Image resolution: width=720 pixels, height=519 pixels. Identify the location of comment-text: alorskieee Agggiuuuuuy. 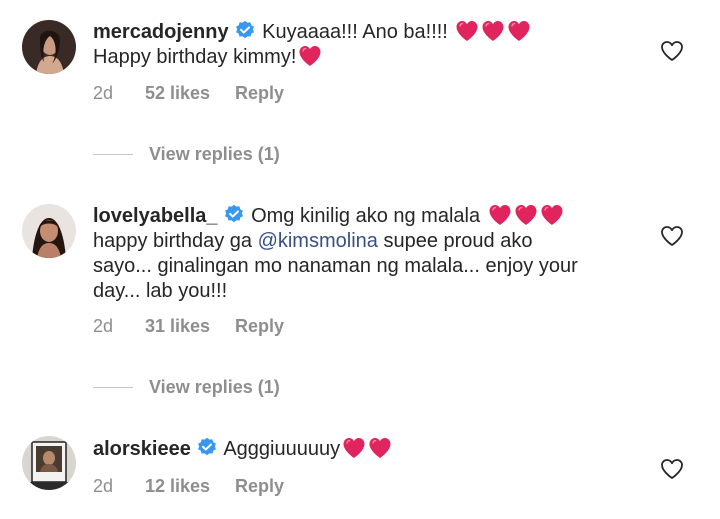
(373, 449).